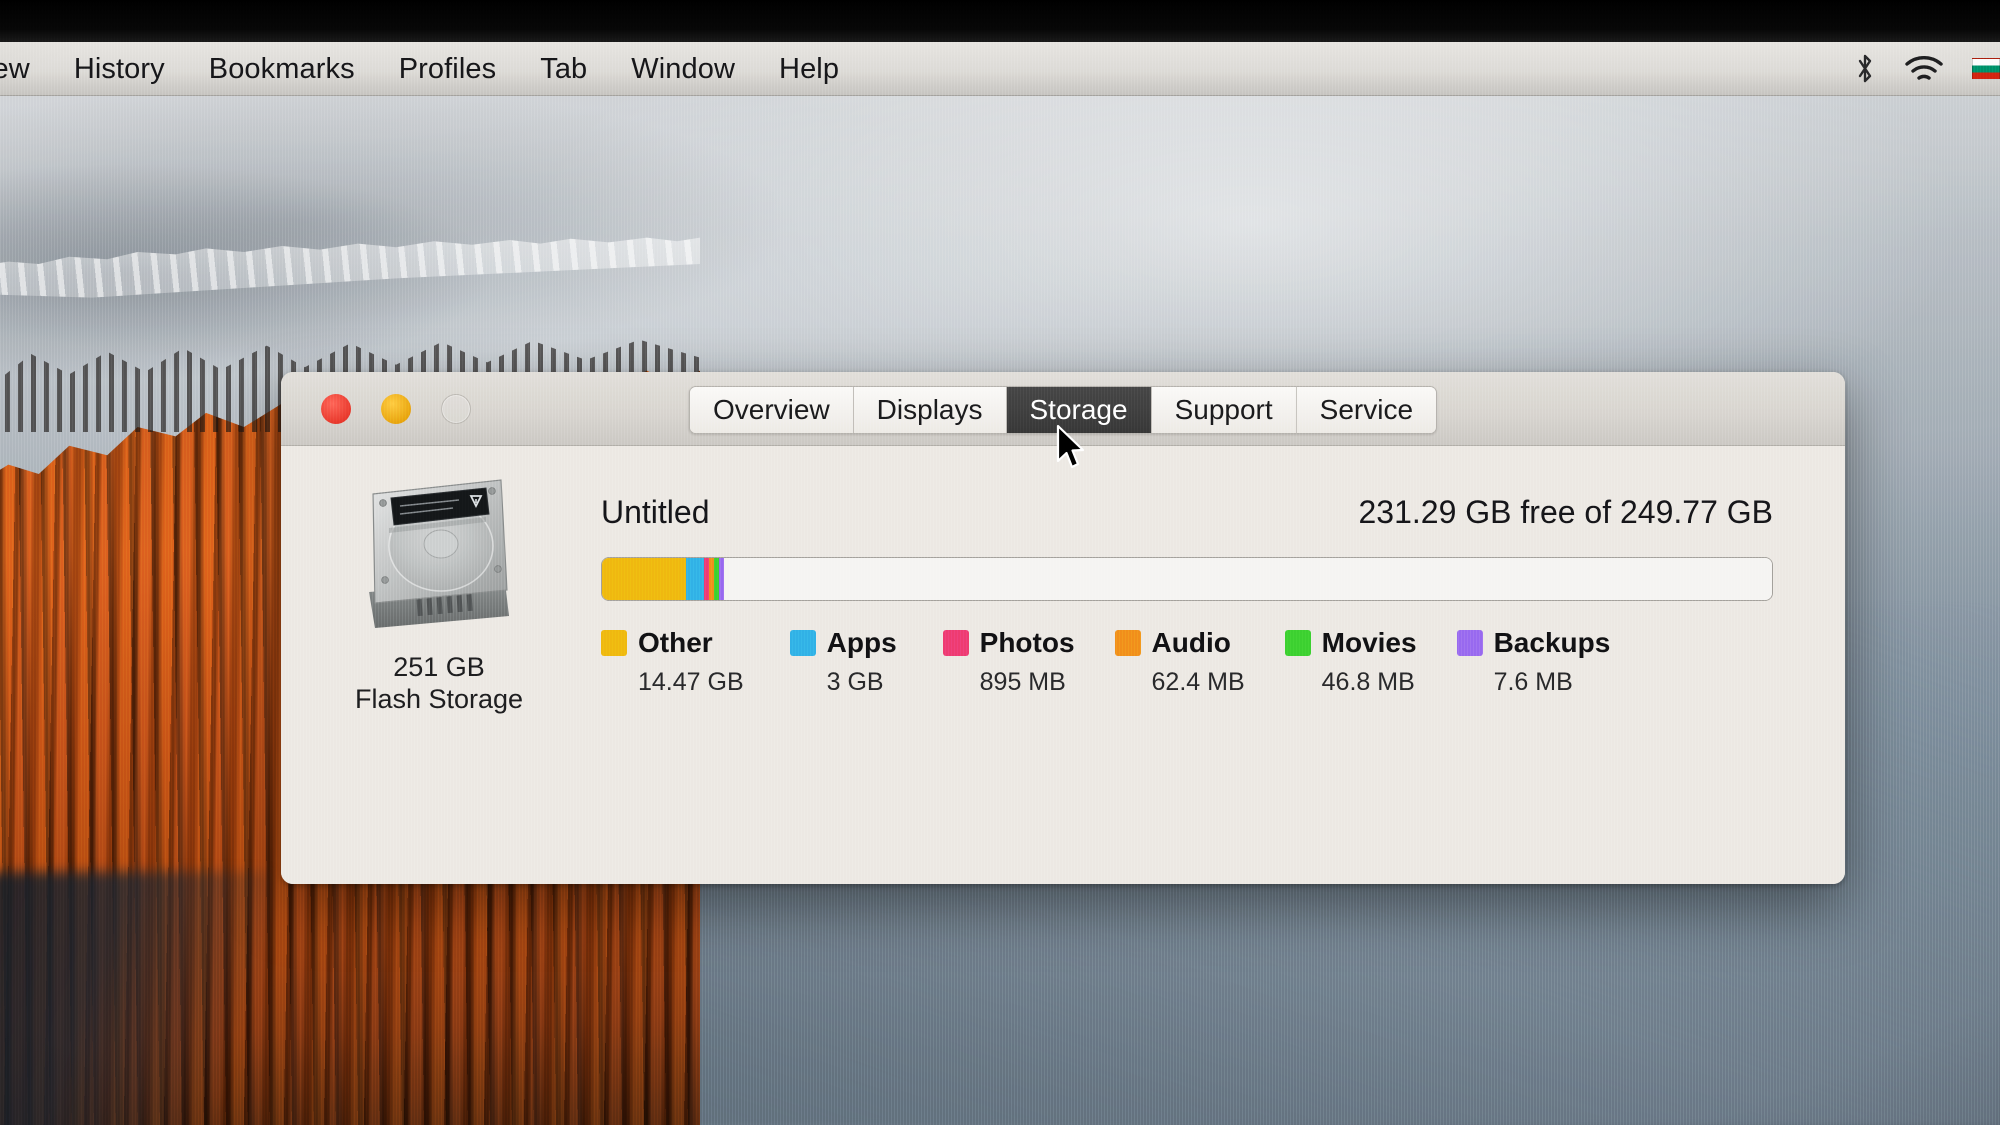 The height and width of the screenshot is (1125, 2000). What do you see at coordinates (1469, 643) in the screenshot?
I see `legend-swatch-backups` at bounding box center [1469, 643].